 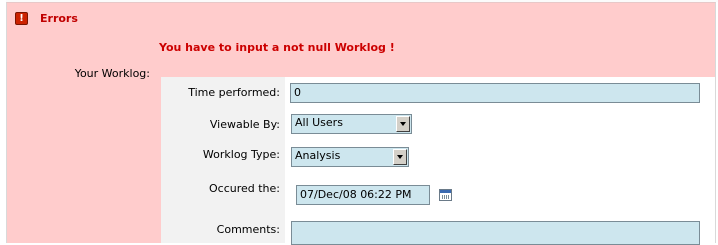 What do you see at coordinates (244, 124) in the screenshot?
I see `viewable-by-label: Viewable By:` at bounding box center [244, 124].